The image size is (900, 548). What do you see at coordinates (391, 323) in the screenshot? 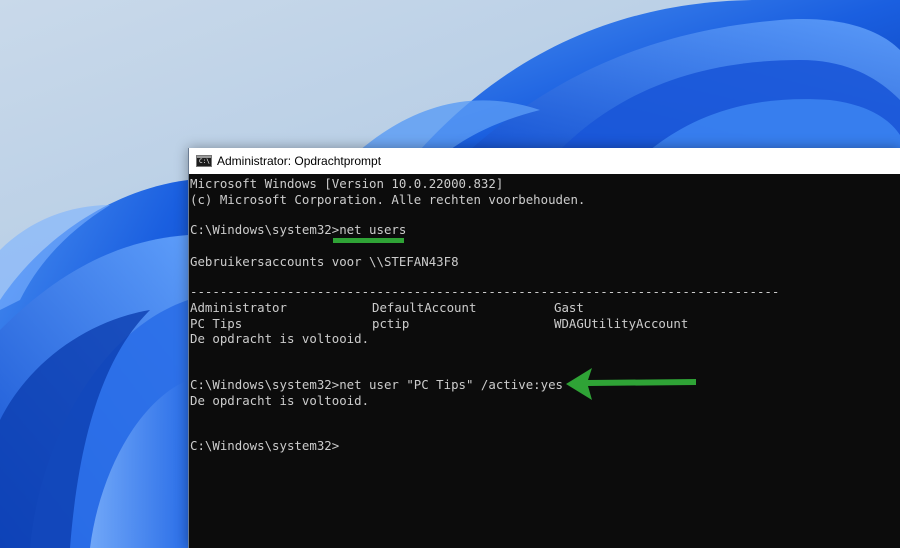
I see `account-name: pctip` at bounding box center [391, 323].